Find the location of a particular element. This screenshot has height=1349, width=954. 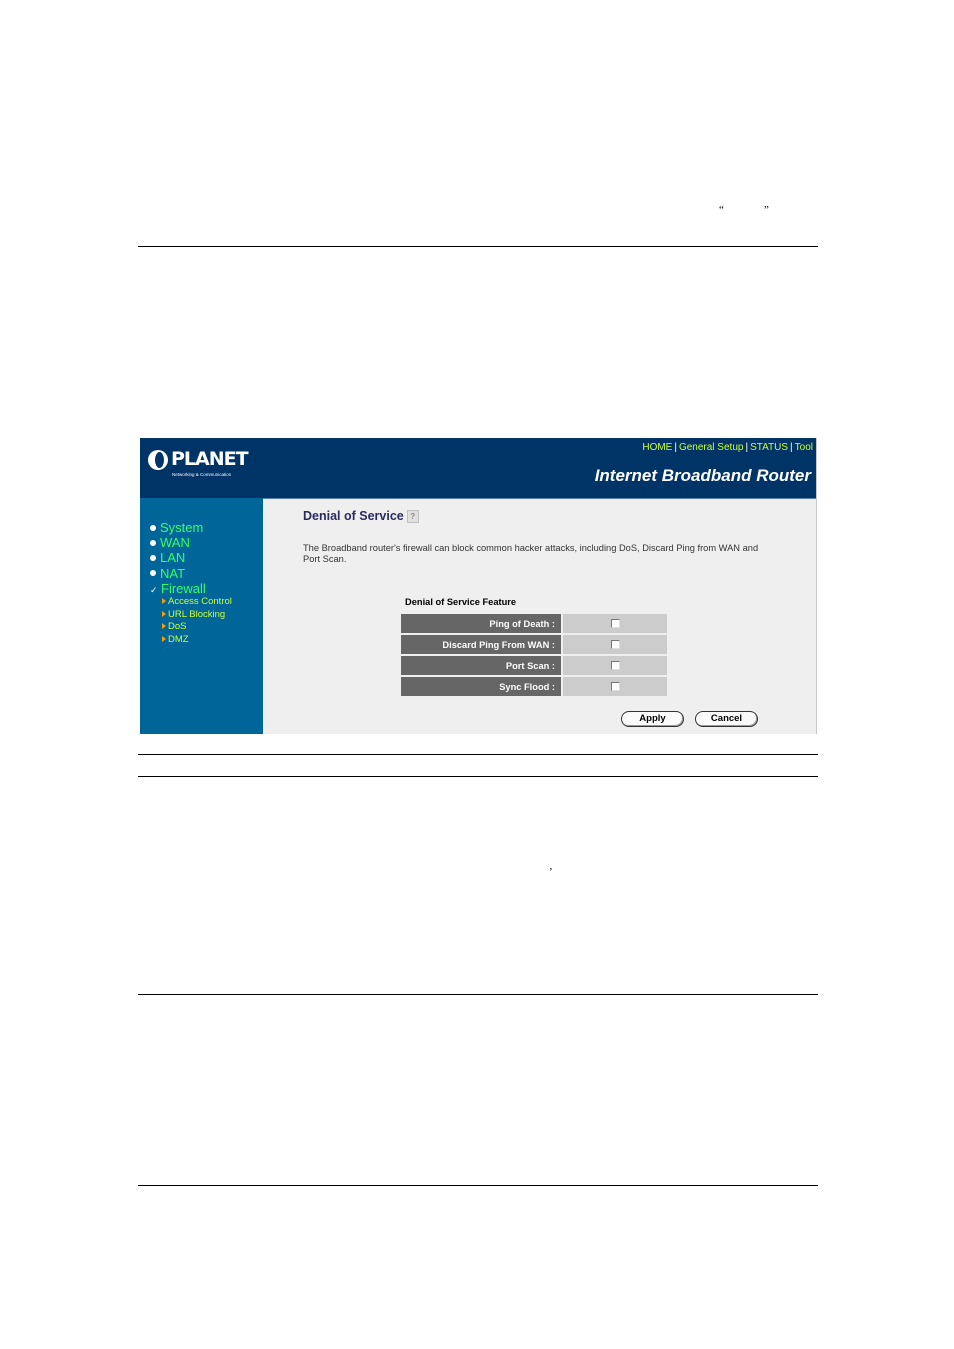

sidebar-item-firewall: ✓ Firewall is located at coordinates (191, 588).